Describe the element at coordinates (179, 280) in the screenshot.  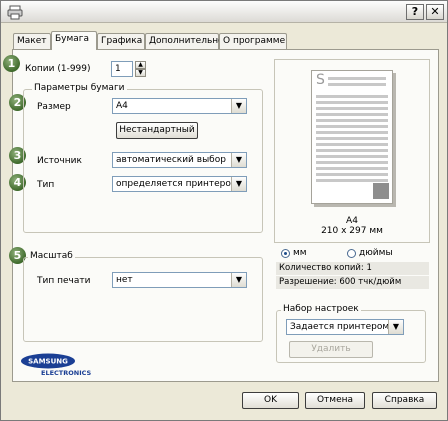
I see `print-type-select: нет ▼` at that location.